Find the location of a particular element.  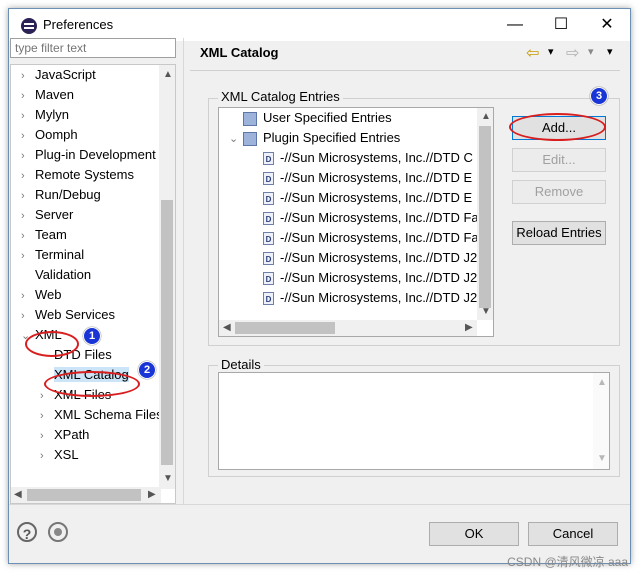

title-bar: Preferences — ☐ ✕ is located at coordinates (319, 25).